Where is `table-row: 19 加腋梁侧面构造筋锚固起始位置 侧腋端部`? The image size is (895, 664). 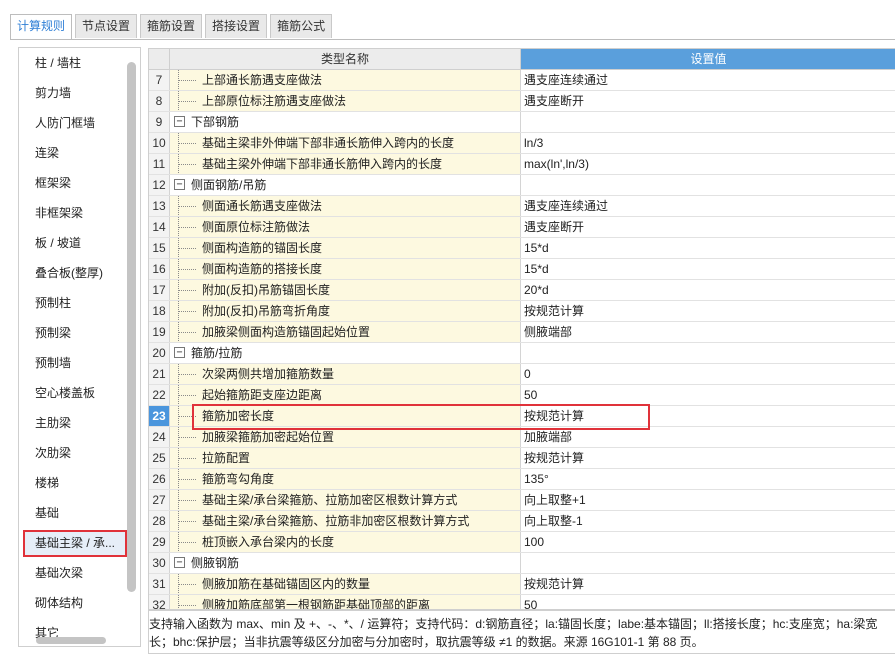 table-row: 19 加腋梁侧面构造筋锚固起始位置 侧腋端部 is located at coordinates (522, 332).